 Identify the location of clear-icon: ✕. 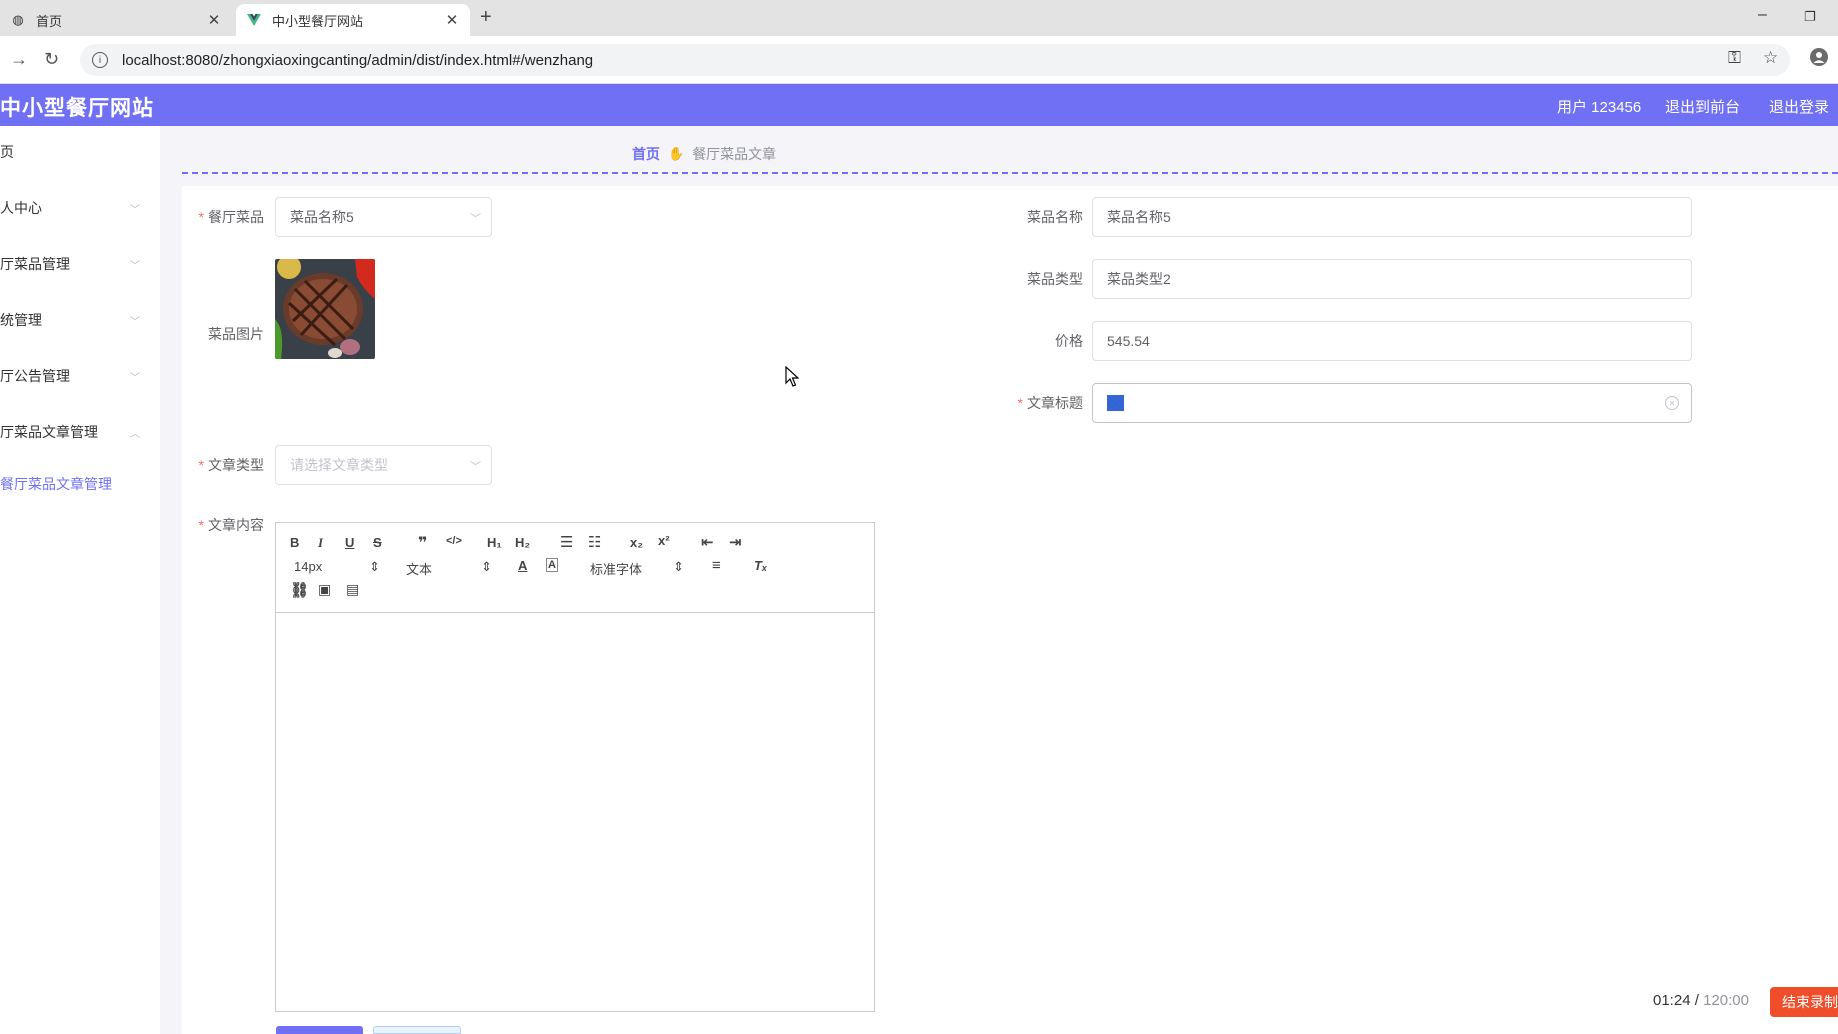
(1672, 403).